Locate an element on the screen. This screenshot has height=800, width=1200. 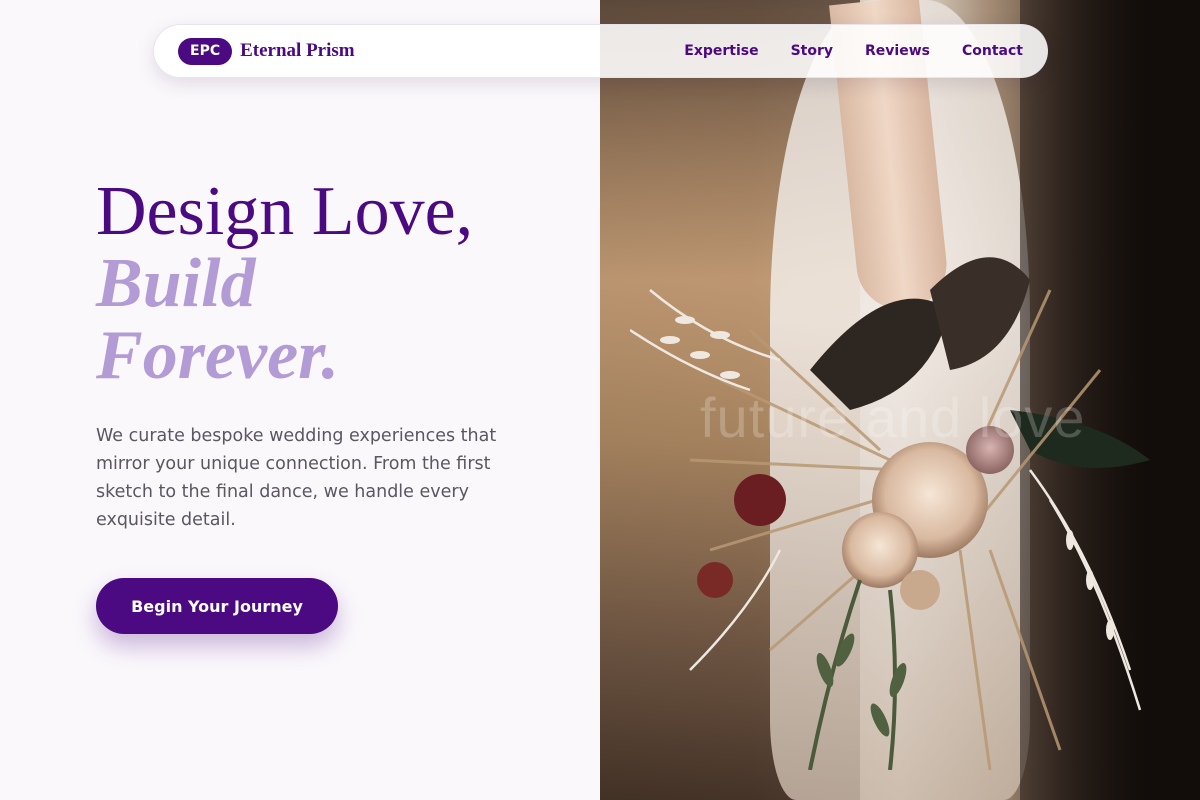
hero-title-line1: Design Love, is located at coordinates (285, 211).